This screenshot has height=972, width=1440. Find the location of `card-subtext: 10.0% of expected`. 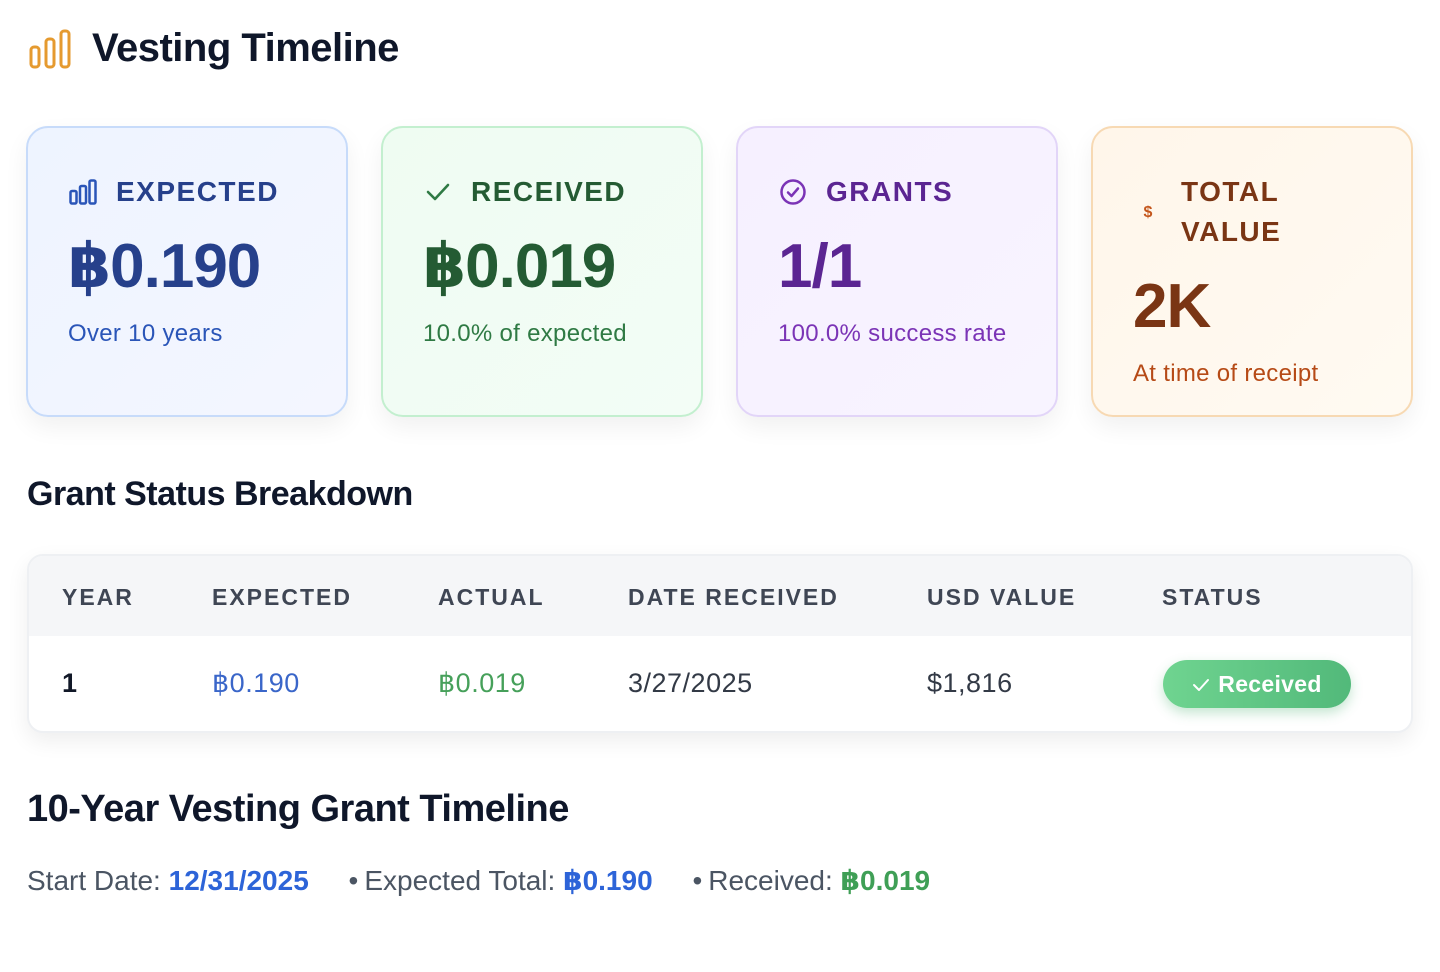

card-subtext: 10.0% of expected is located at coordinates (525, 333).